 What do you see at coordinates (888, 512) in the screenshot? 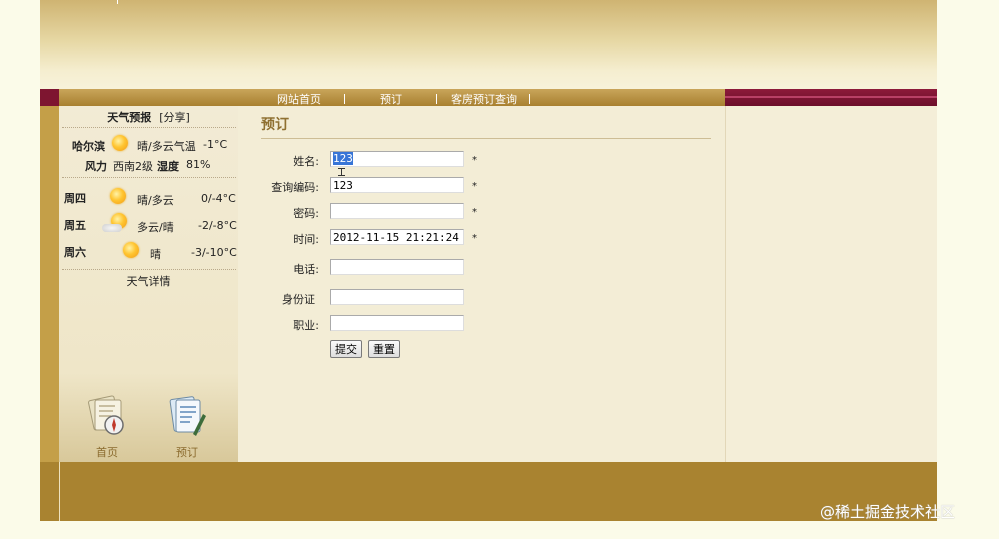
I see `watermark: @稀土掘金技术社区` at bounding box center [888, 512].